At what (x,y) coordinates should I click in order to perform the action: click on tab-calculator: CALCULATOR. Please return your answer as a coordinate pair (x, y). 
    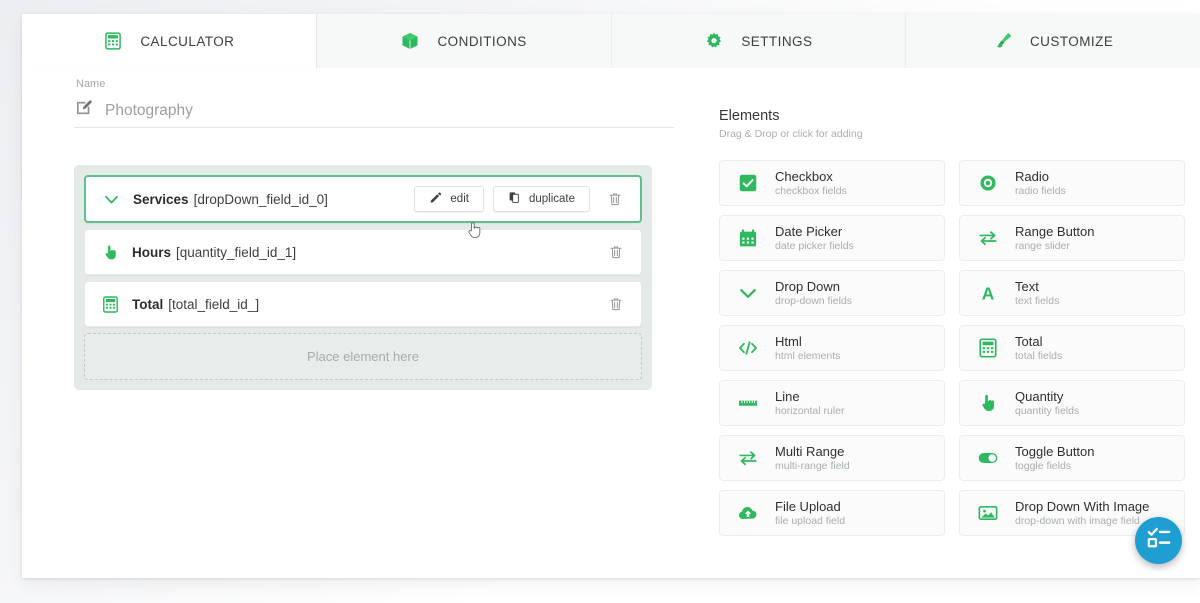
    Looking at the image, I should click on (169, 41).